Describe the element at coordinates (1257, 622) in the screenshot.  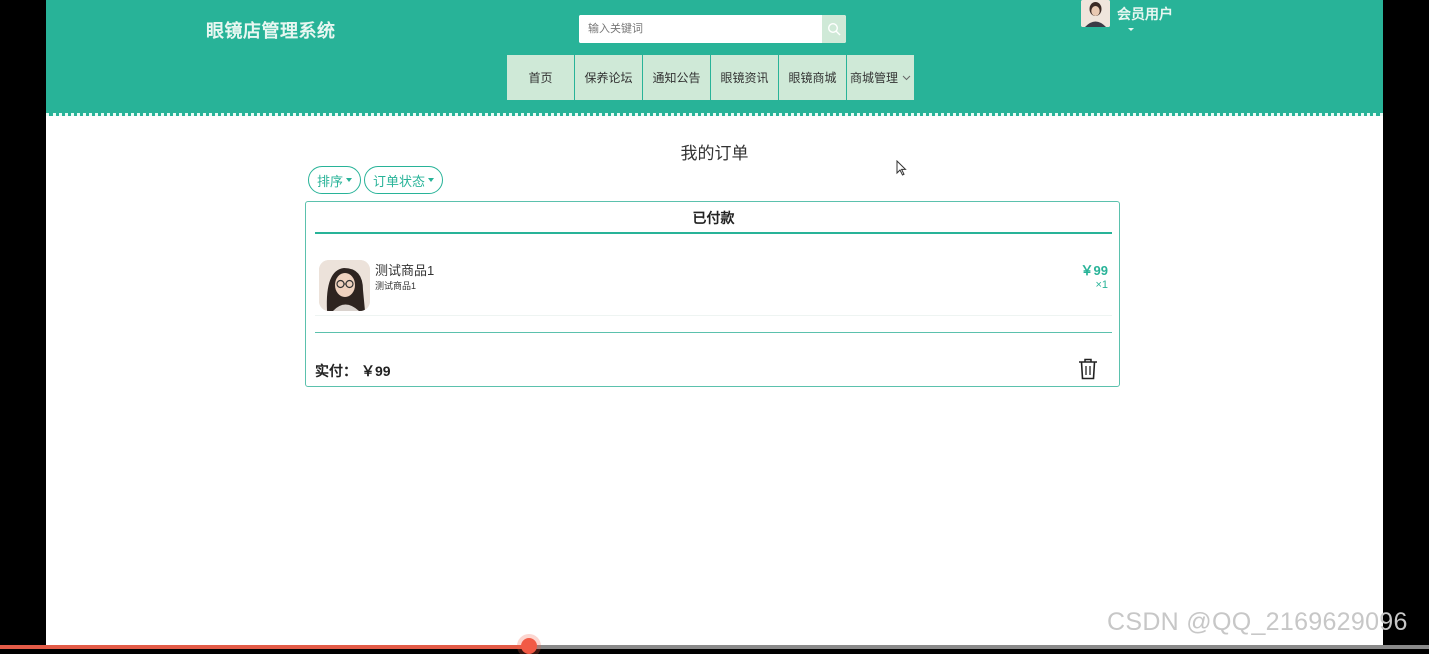
I see `csdn-watermark: CSDN @QQ_2169629096` at that location.